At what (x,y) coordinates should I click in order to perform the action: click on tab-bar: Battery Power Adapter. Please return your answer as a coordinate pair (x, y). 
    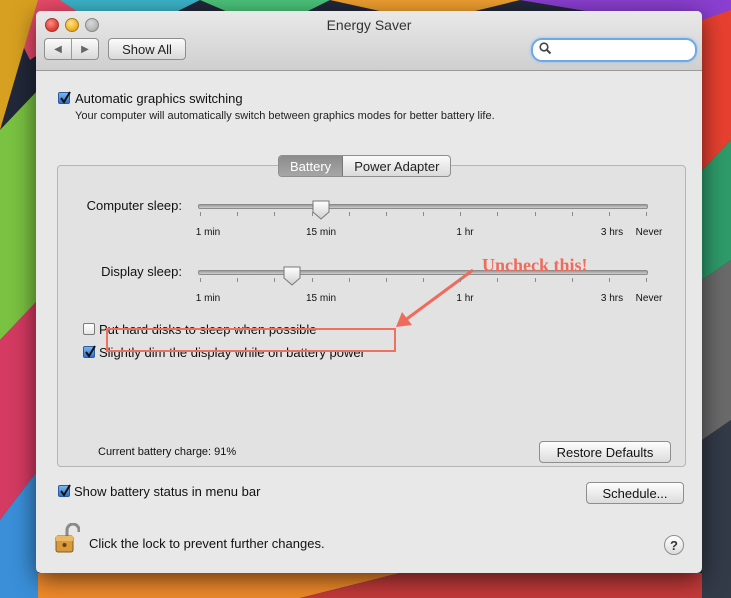
    Looking at the image, I should click on (365, 166).